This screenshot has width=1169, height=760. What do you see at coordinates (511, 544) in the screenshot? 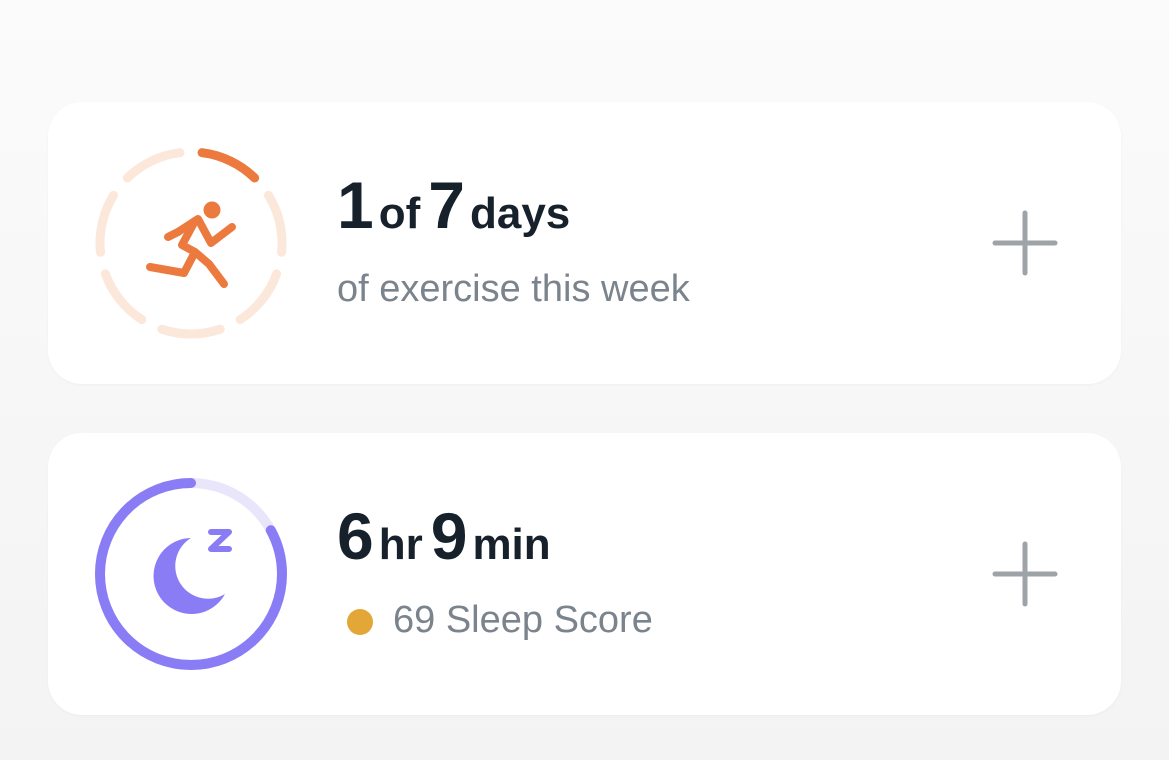
I see `sleep-minutes-unit: min` at bounding box center [511, 544].